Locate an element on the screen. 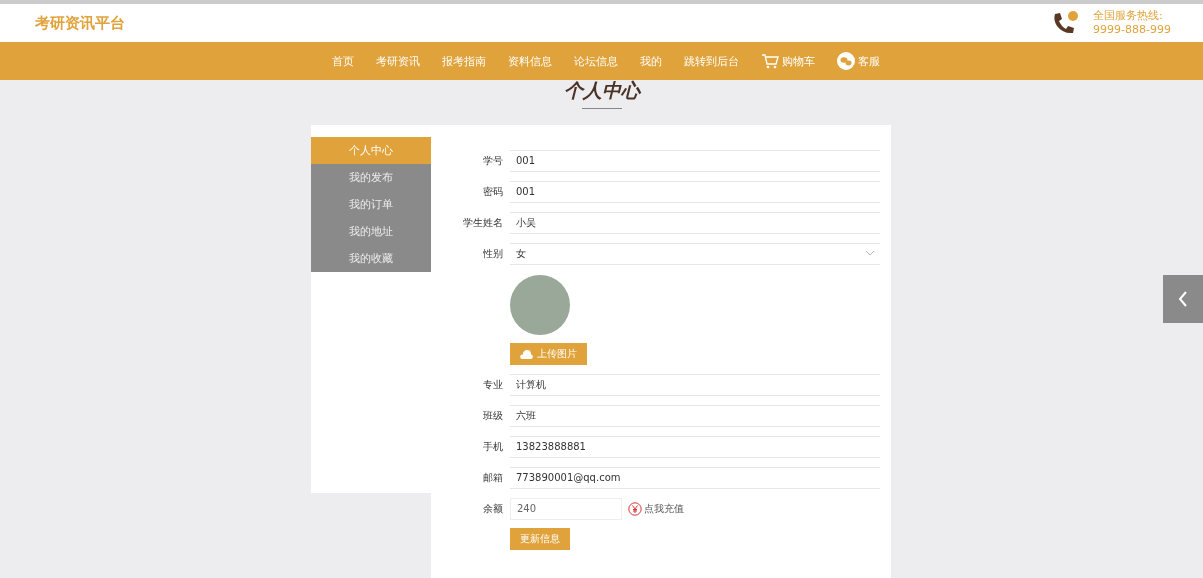 The width and height of the screenshot is (1203, 578). field-label: 班级 is located at coordinates (492, 415).